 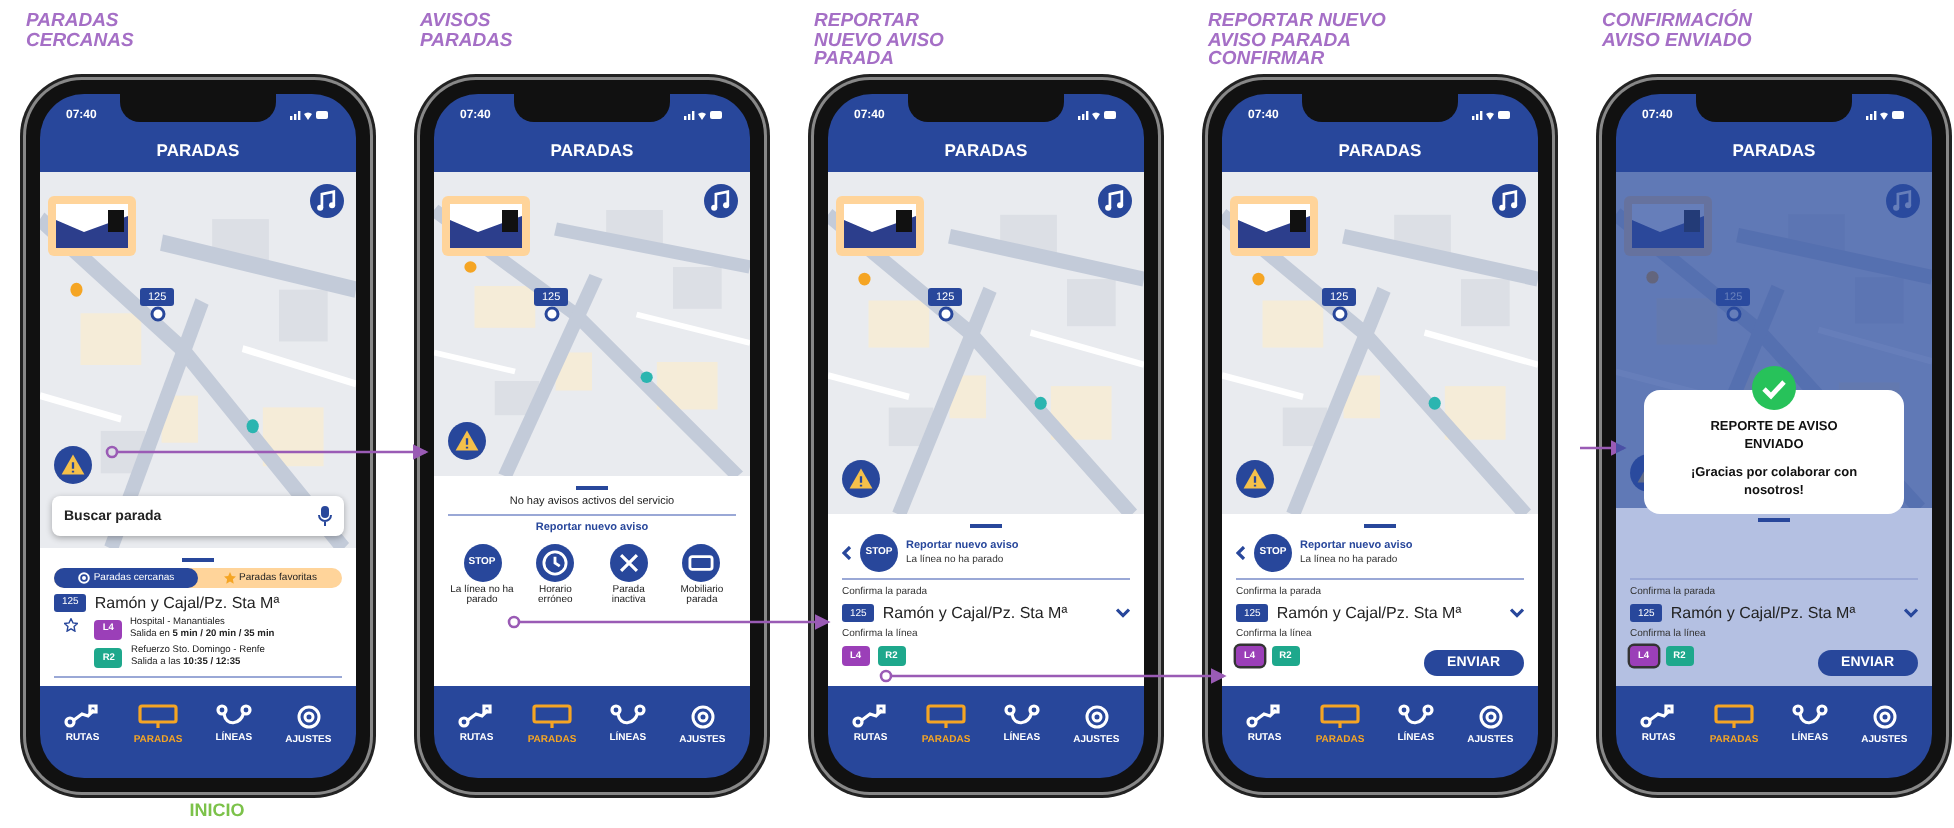 I want to click on clock-icon, so click(x=555, y=562).